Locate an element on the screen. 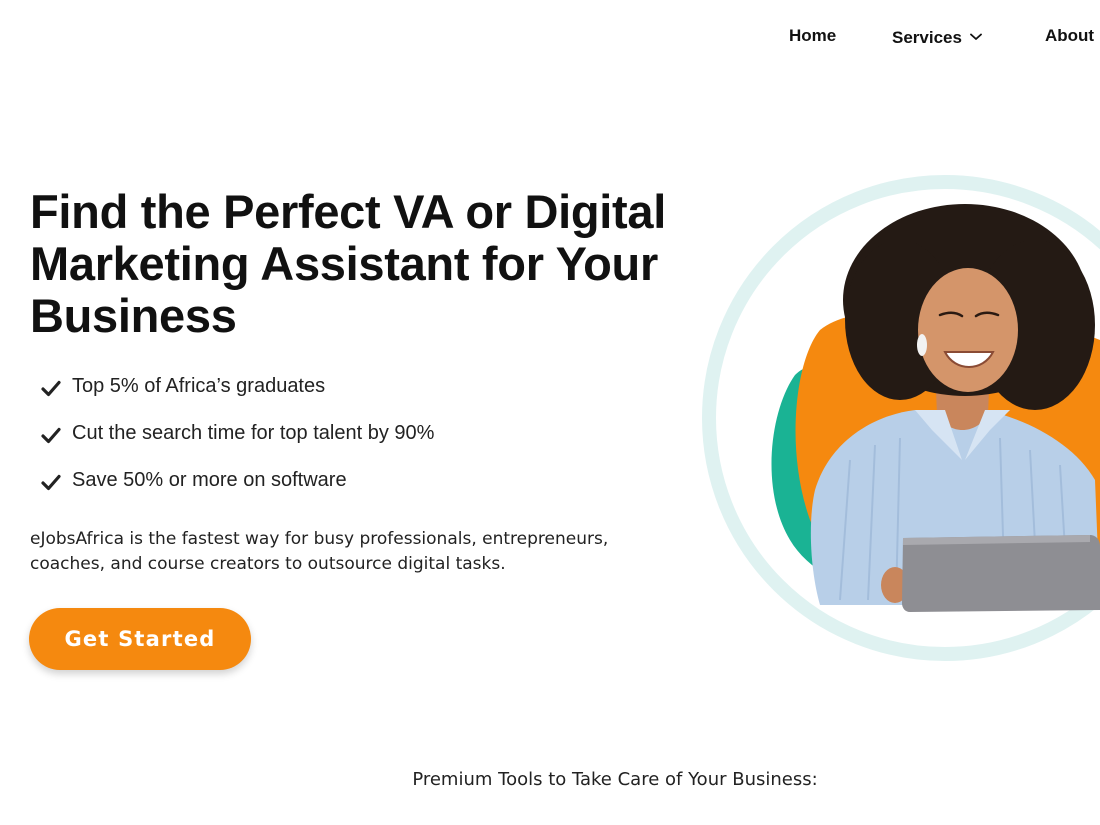 The width and height of the screenshot is (1100, 825). earbud is located at coordinates (922, 345).